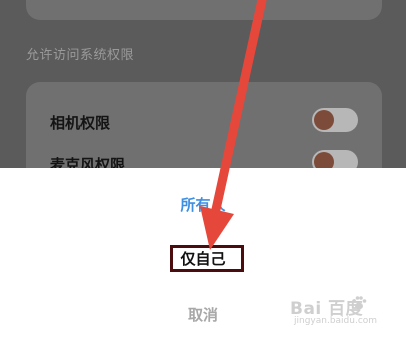  I want to click on option-everyone: 所有人, so click(203, 204).